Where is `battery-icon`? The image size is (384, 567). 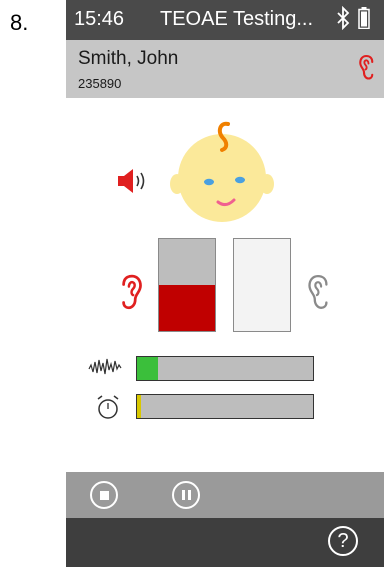
battery-icon is located at coordinates (364, 18).